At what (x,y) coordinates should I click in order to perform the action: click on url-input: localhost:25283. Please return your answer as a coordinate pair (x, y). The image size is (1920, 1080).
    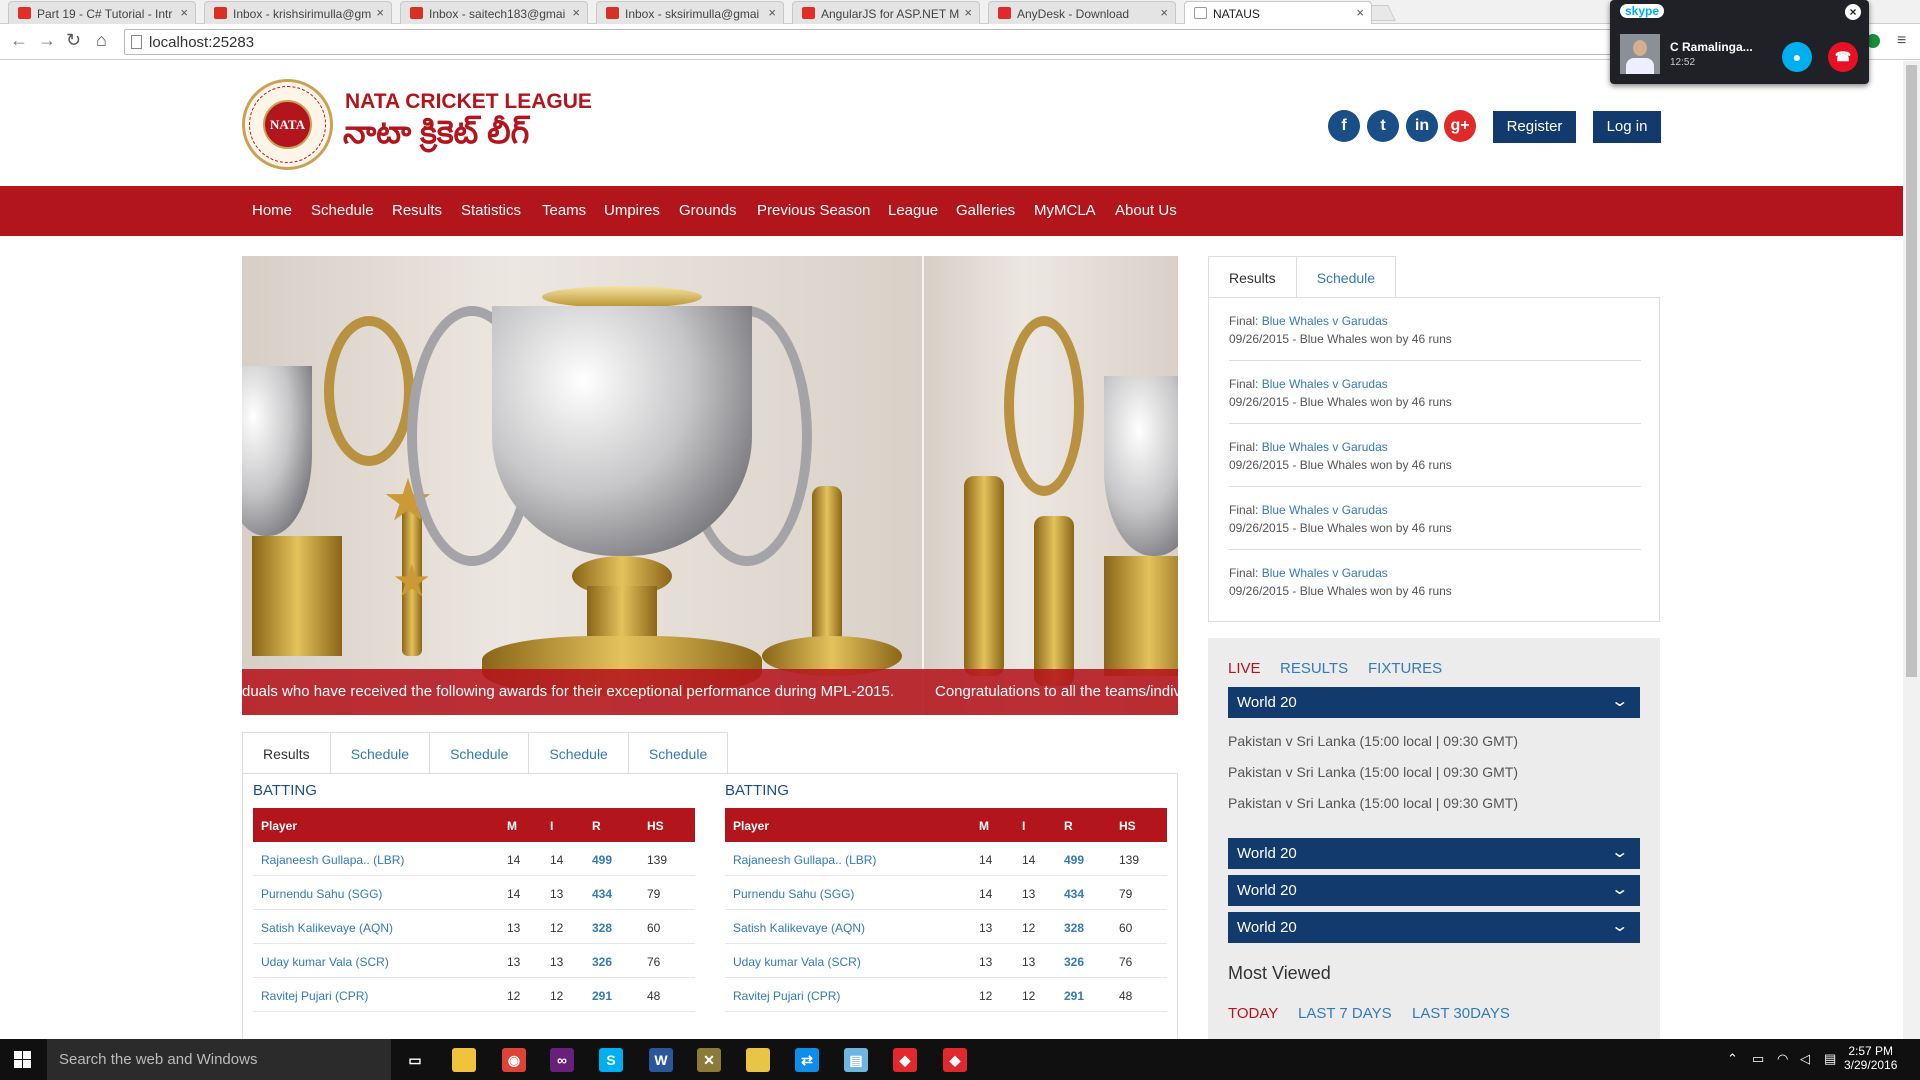
    Looking at the image, I should click on (984, 42).